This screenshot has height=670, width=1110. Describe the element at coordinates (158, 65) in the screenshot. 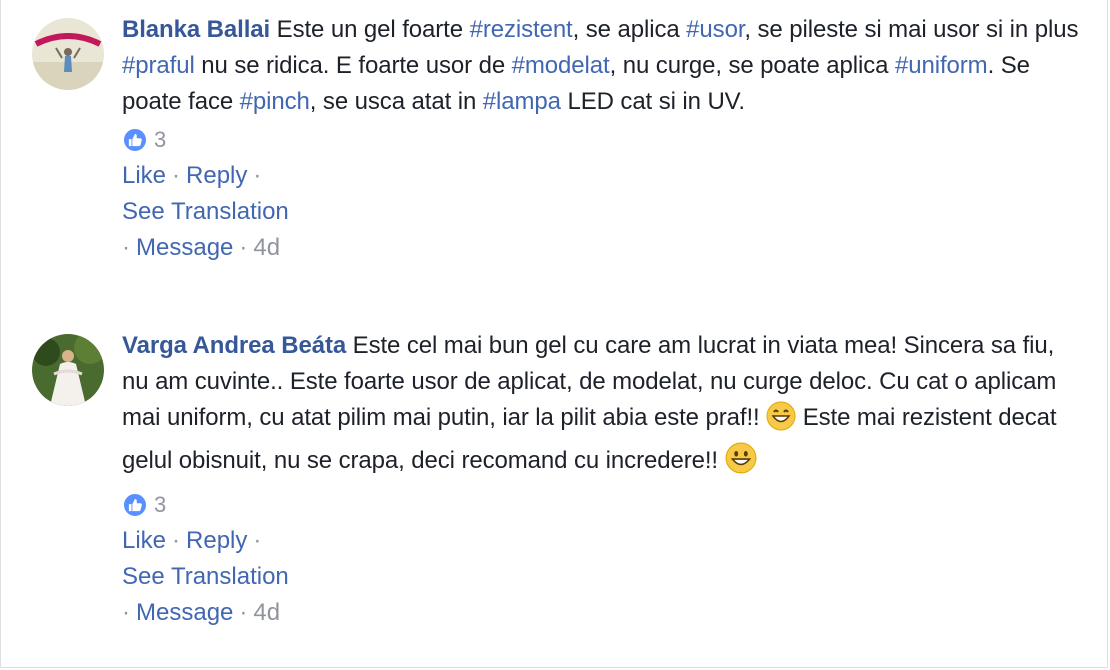

I see `hashtag-link: #praful` at that location.